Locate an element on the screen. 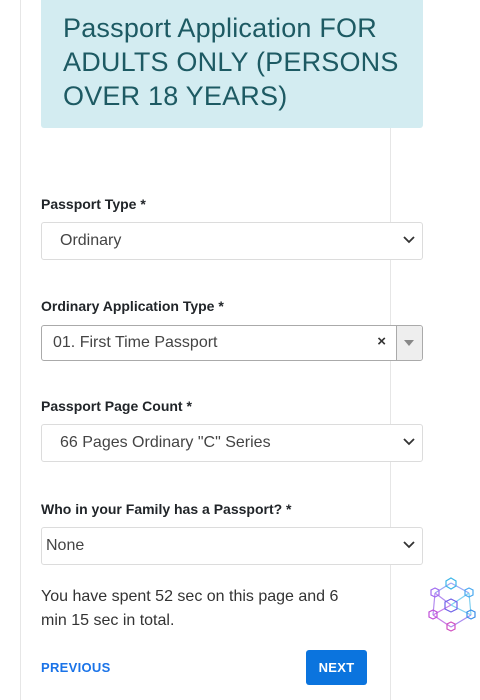  clear-icon: × is located at coordinates (381, 341).